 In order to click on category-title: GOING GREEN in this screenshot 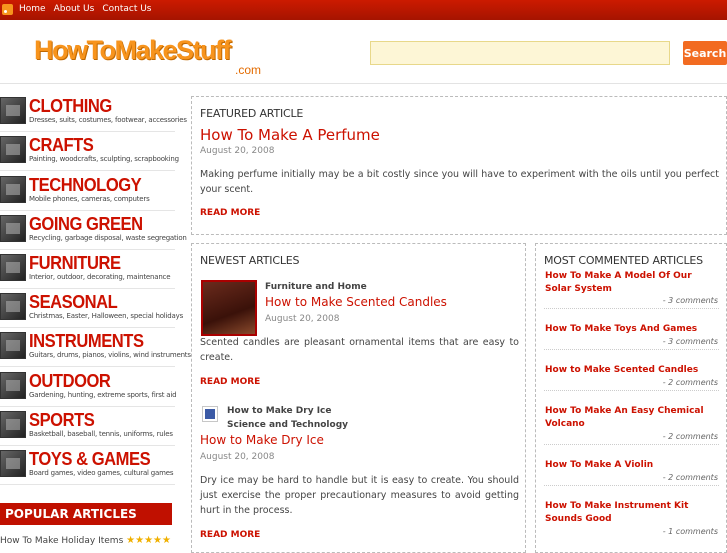, I will do `click(86, 224)`.